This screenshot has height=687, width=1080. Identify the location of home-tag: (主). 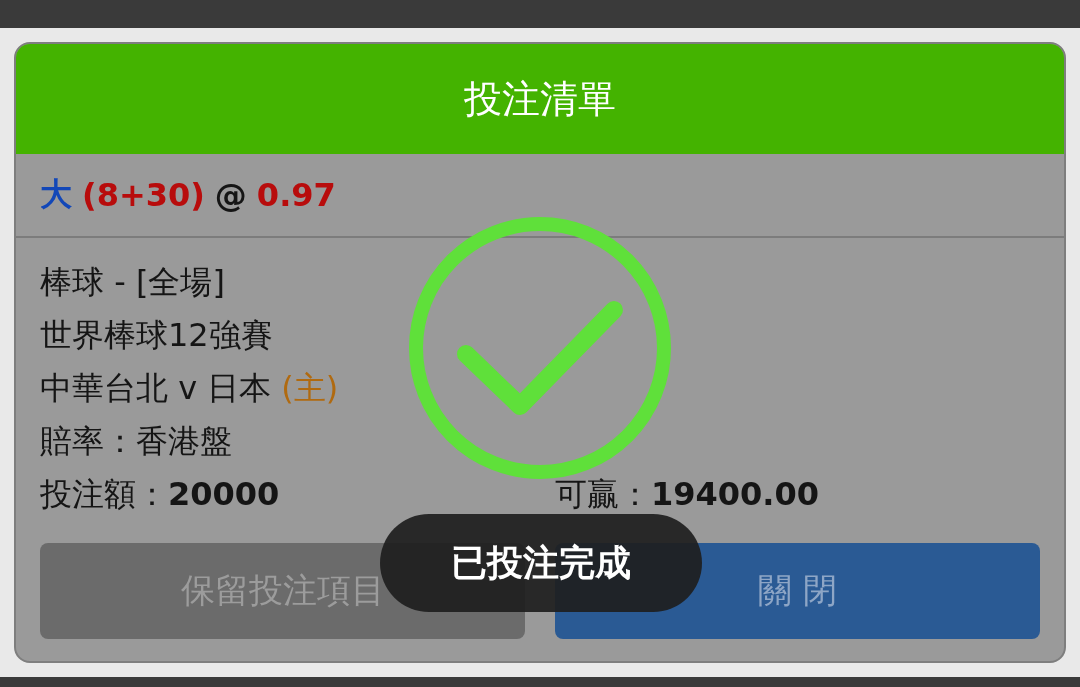
(310, 388).